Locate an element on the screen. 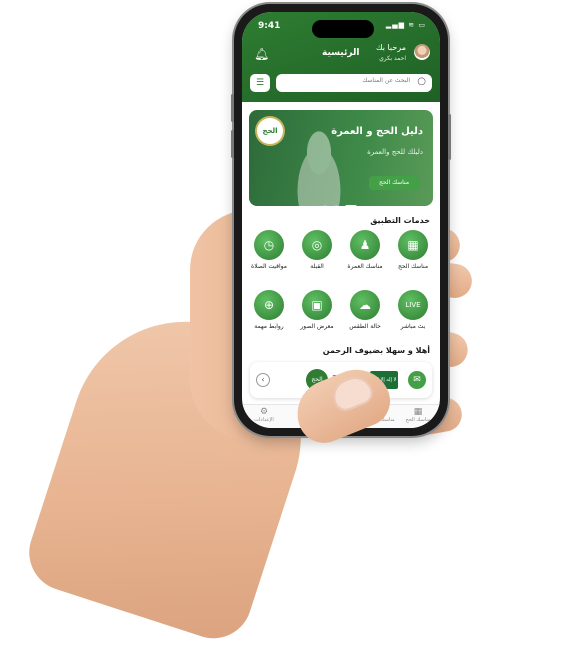 The height and width of the screenshot is (648, 585). service-qibla: ◎ القبلة is located at coordinates (317, 250).